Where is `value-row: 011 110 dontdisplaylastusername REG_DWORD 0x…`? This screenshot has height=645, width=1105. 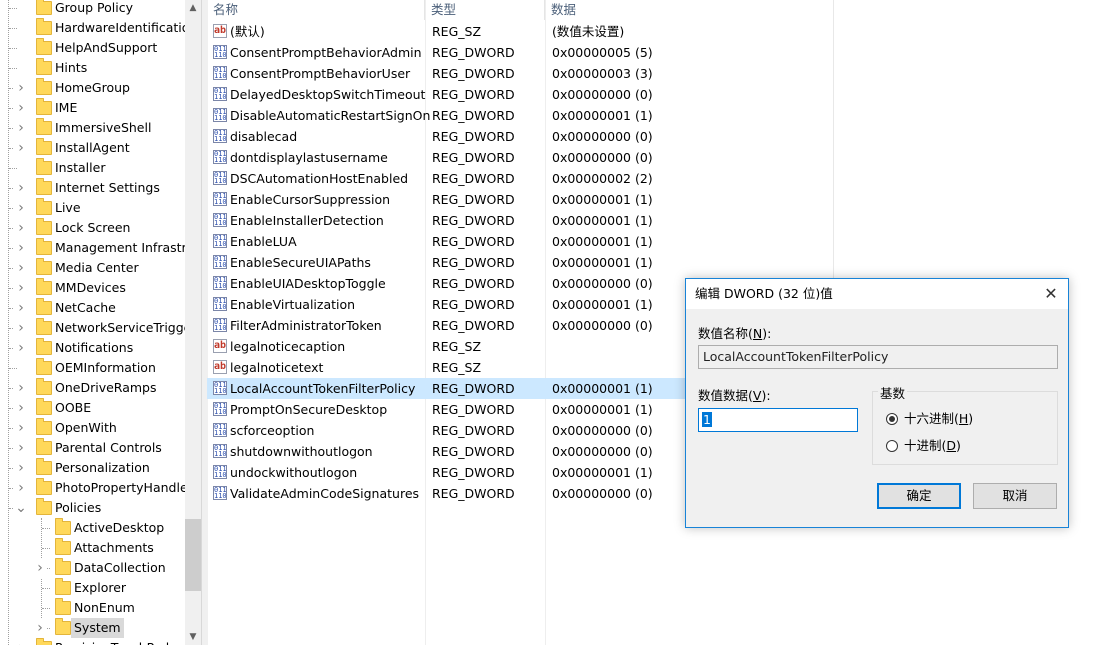
value-row: 011 110 dontdisplaylastusername REG_DWORD 0x… is located at coordinates (520, 157).